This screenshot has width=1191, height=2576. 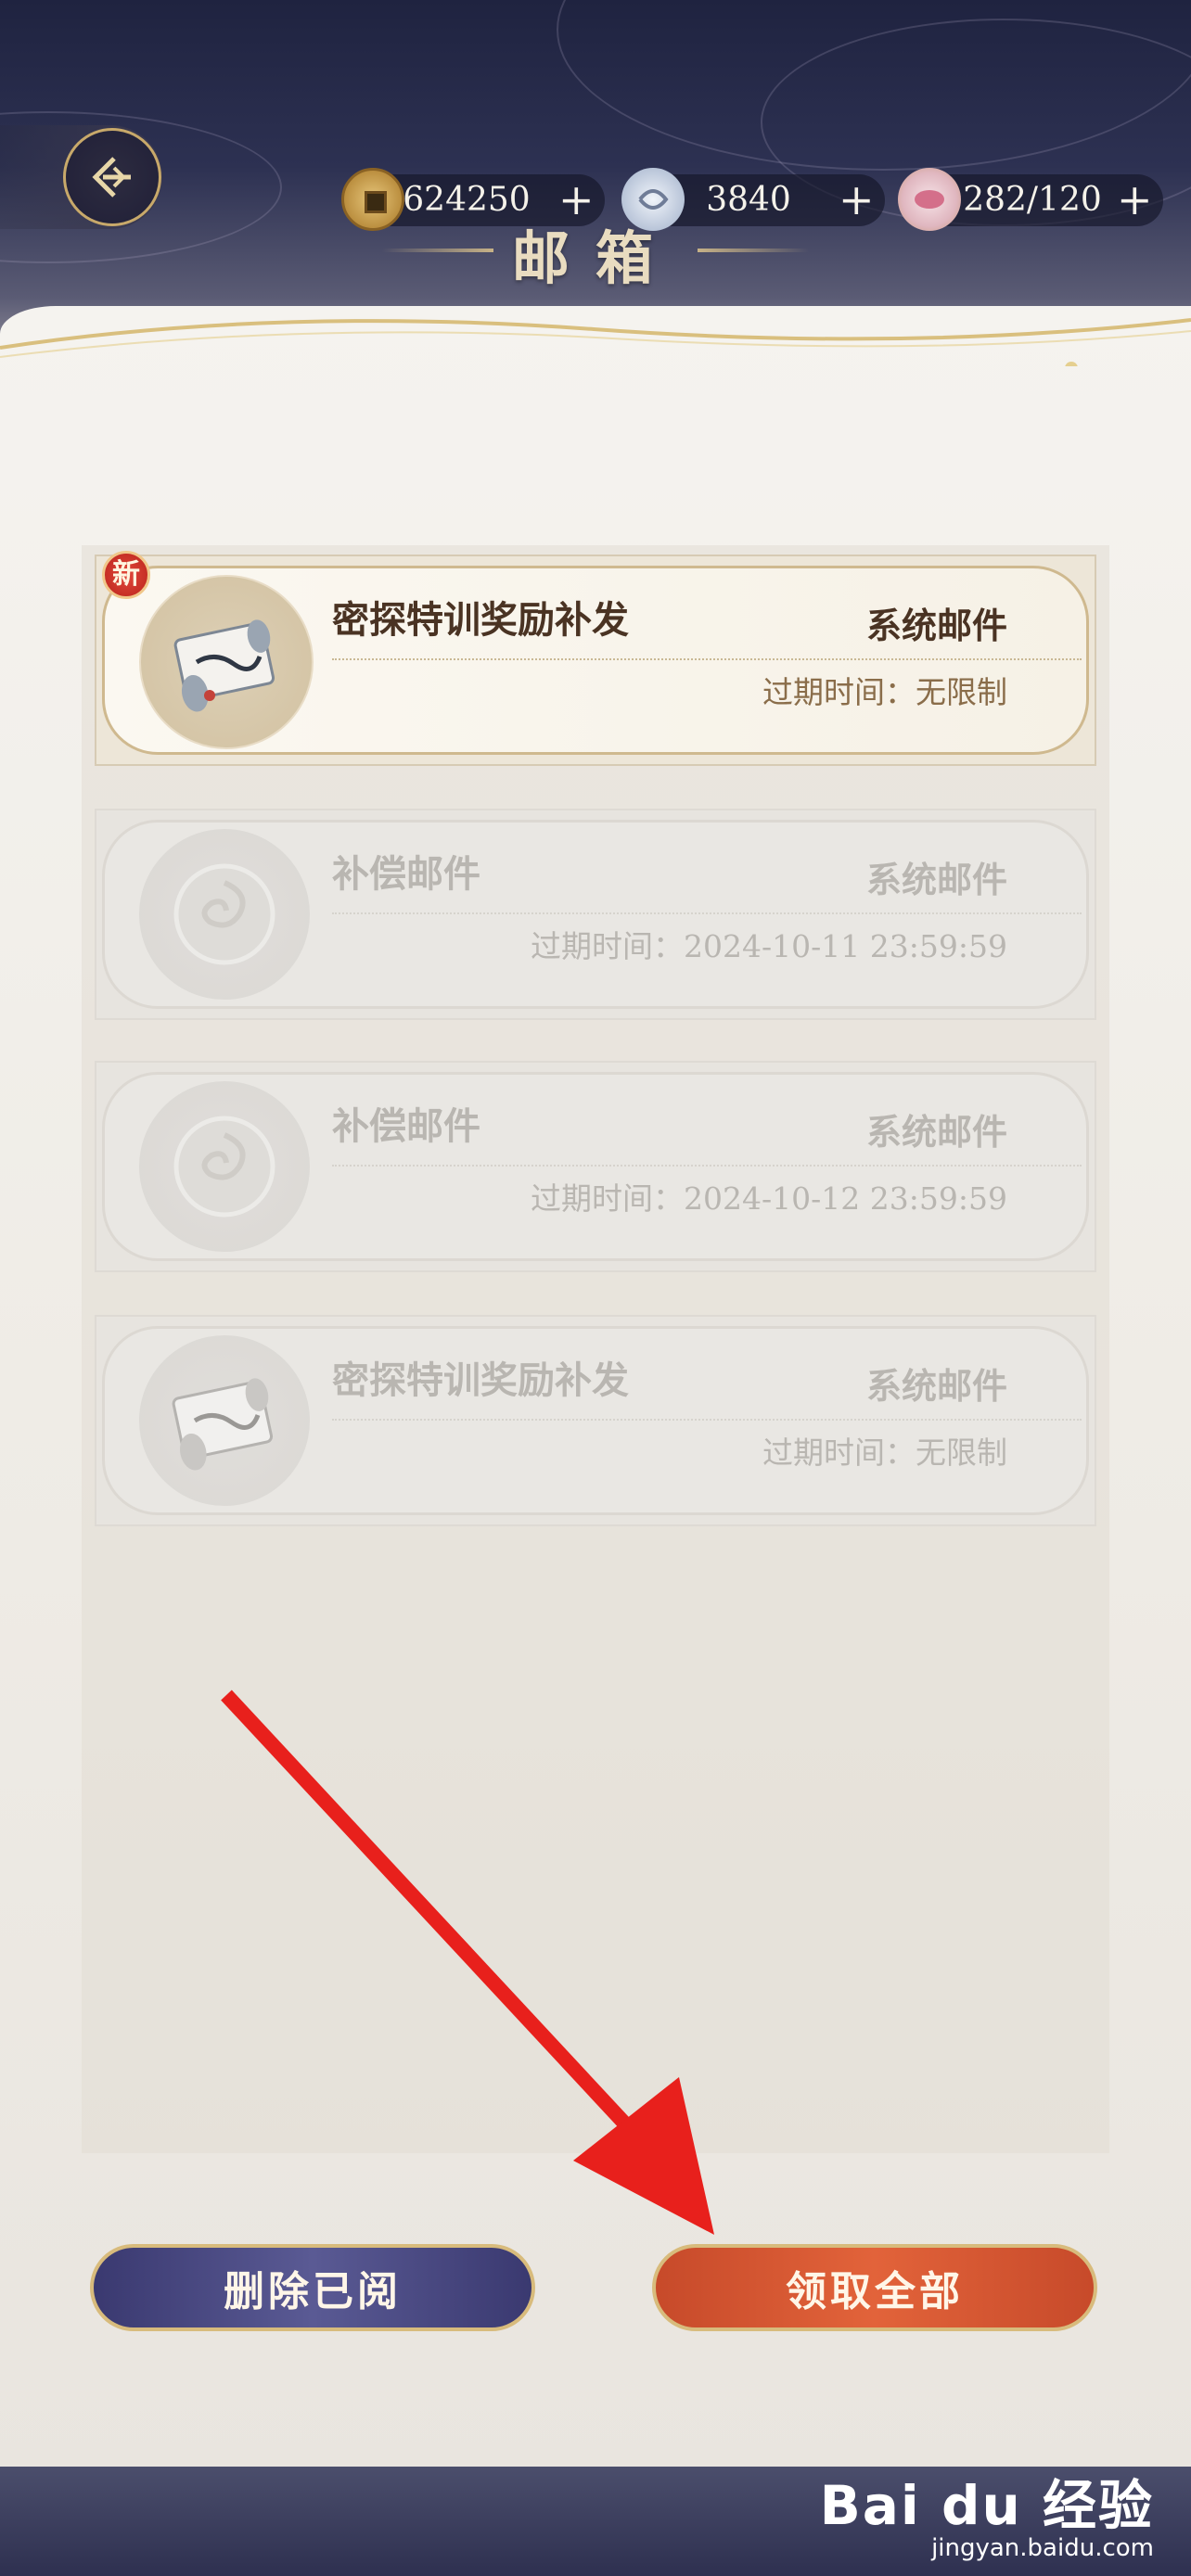 I want to click on claim-all-button: 领取全部, so click(x=874, y=2287).